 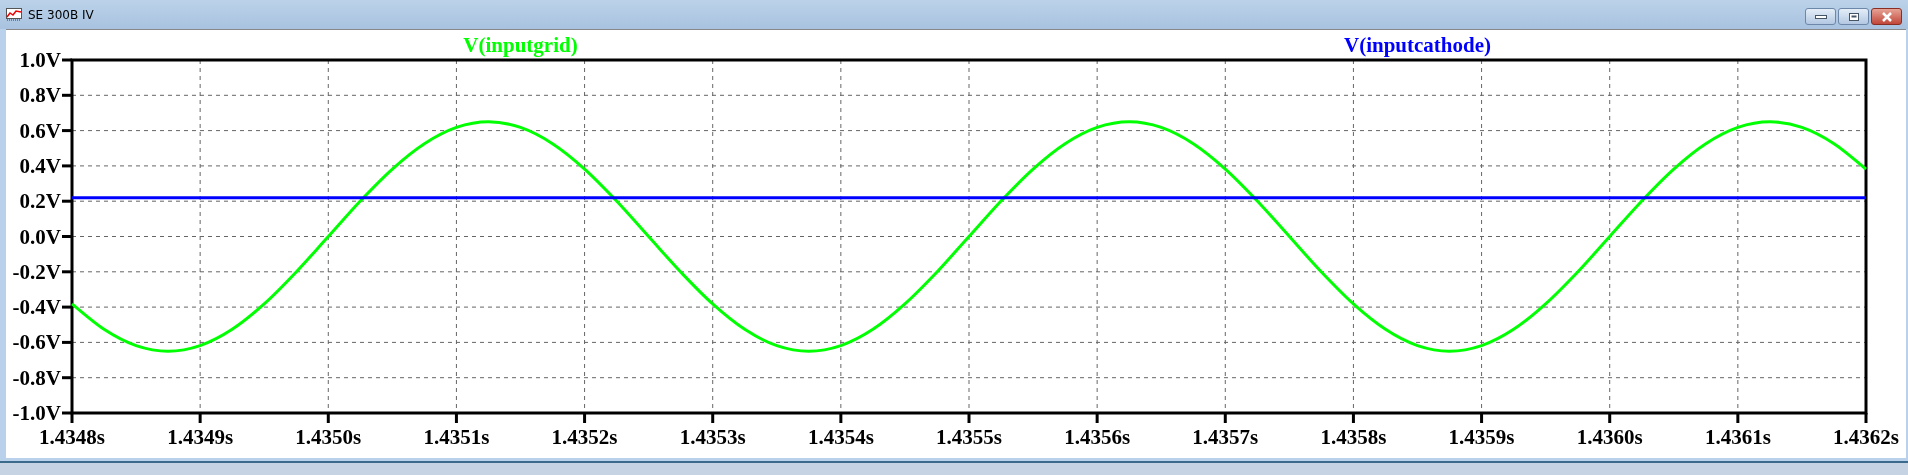 I want to click on close-button, so click(x=1886, y=16).